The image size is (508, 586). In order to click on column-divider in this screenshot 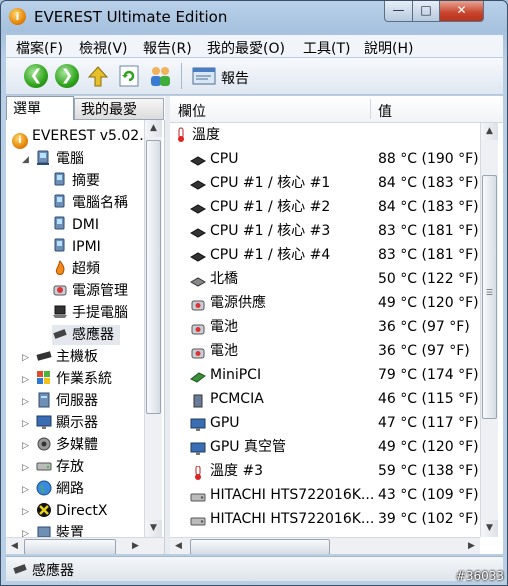, I will do `click(370, 109)`.